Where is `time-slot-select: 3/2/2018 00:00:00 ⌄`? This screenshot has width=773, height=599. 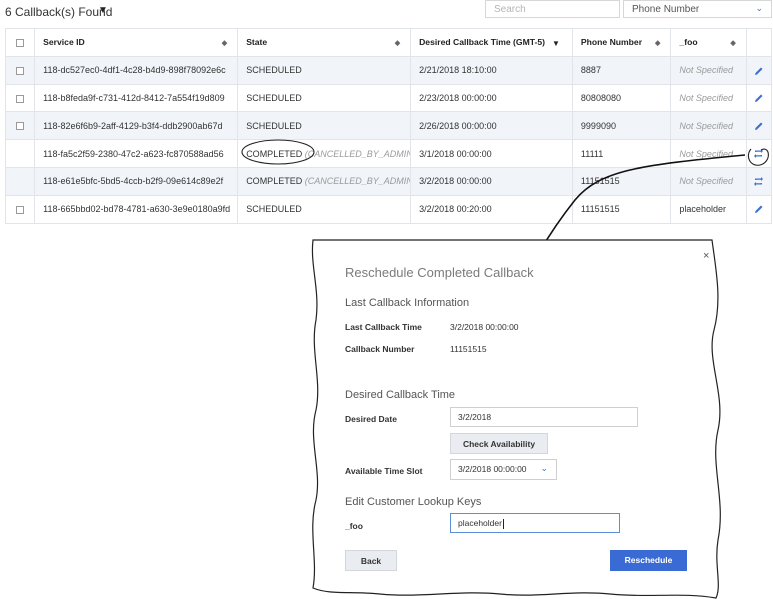
time-slot-select: 3/2/2018 00:00:00 ⌄ is located at coordinates (503, 469).